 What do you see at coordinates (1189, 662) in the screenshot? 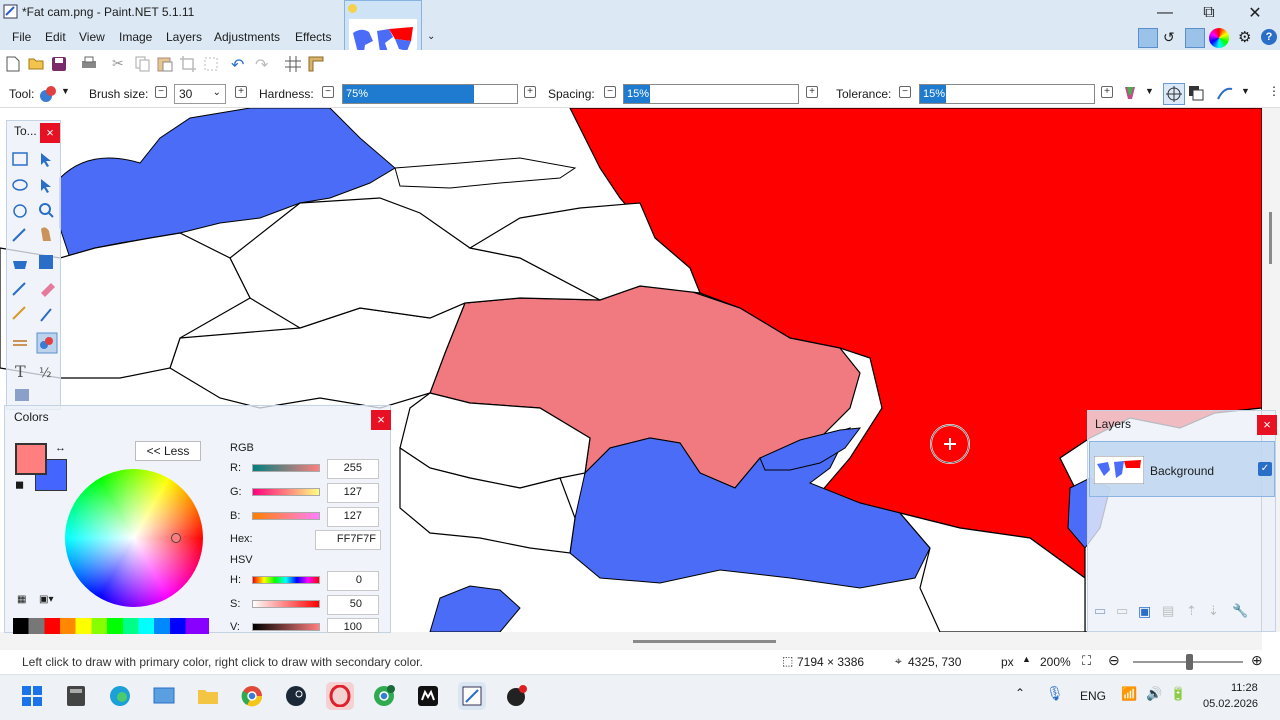
I see `zoom-slider-thumb` at bounding box center [1189, 662].